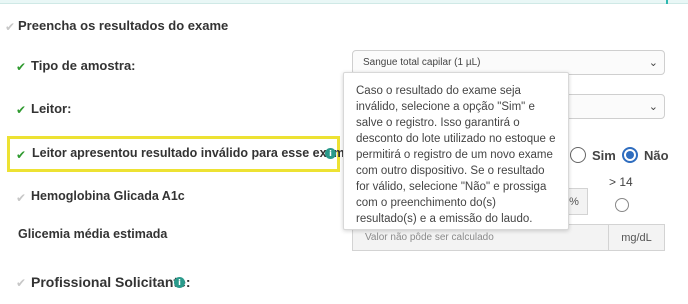  I want to click on estimated-glucose-unit: mg/dL, so click(636, 237).